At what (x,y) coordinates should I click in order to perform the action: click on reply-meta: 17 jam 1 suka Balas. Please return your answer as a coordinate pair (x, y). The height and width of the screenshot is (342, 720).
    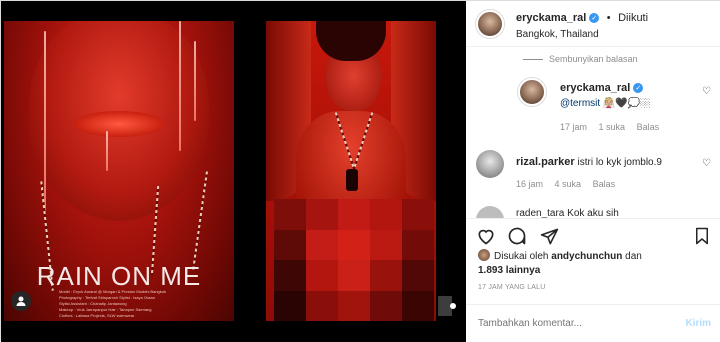
    Looking at the image, I should click on (610, 127).